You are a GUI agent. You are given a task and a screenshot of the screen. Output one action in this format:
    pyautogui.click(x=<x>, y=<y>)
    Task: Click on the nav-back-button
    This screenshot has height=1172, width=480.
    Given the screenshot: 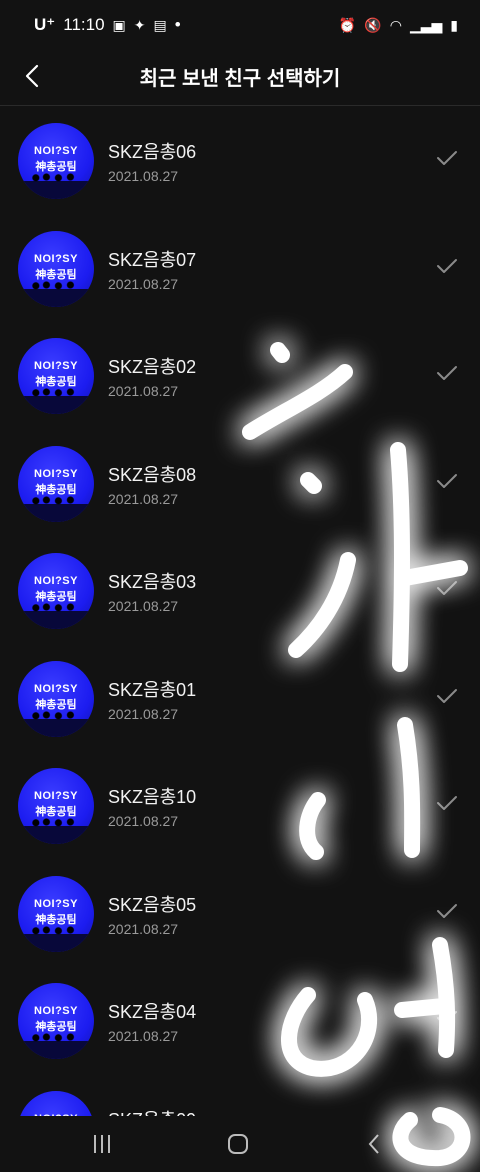 What is the action you would take?
    pyautogui.click(x=374, y=1144)
    